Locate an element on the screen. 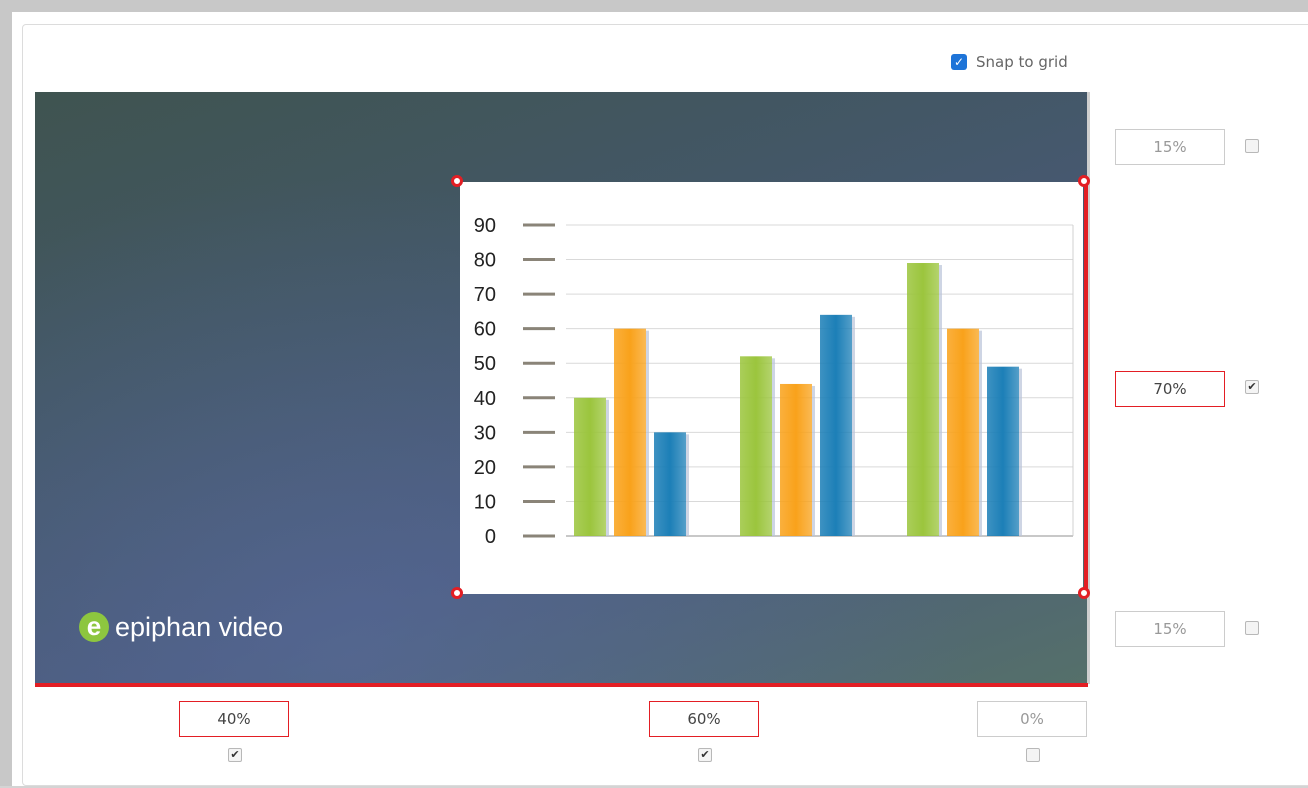 Image resolution: width=1308 pixels, height=788 pixels. y-tick-label: 80 is located at coordinates (485, 261).